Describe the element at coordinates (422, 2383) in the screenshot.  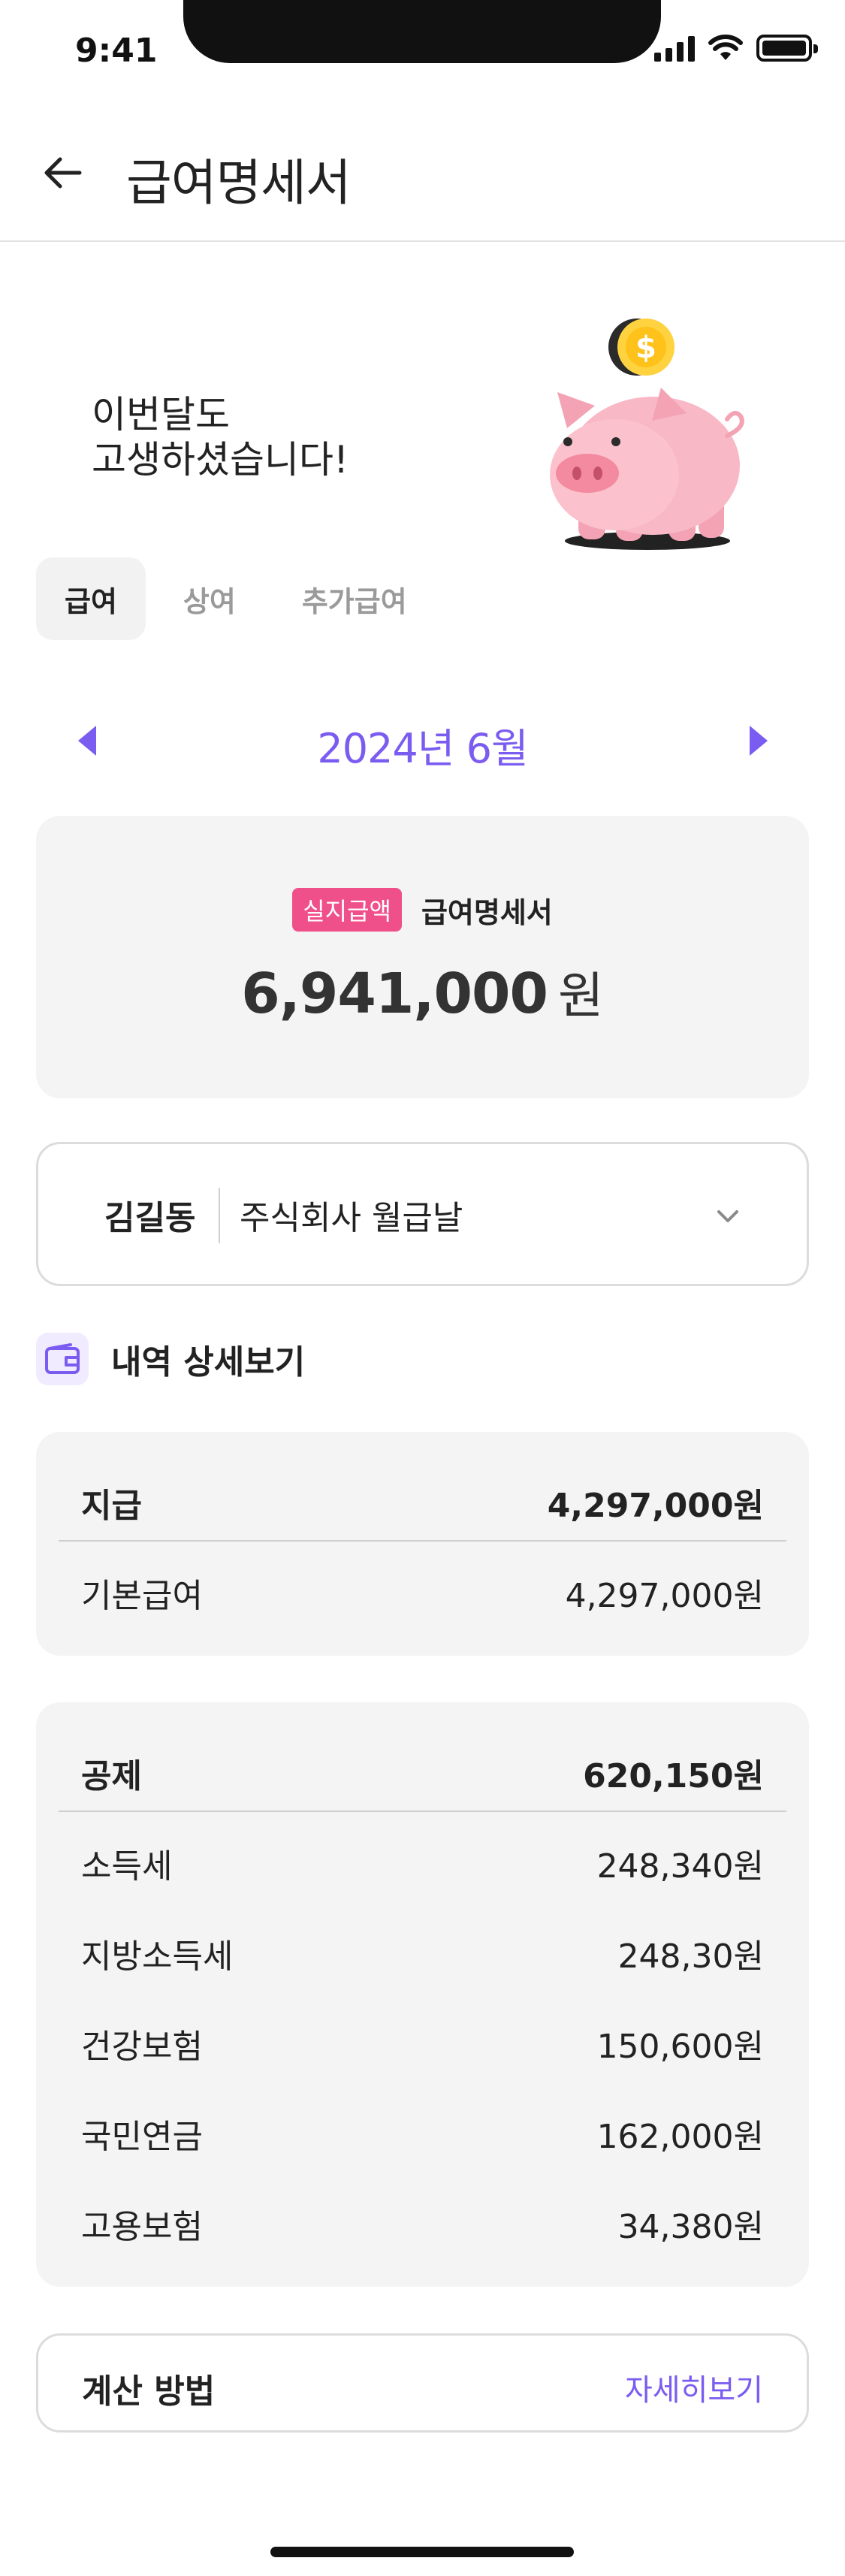
I see `calculation-method-row: 계산 방법 자세히보기` at that location.